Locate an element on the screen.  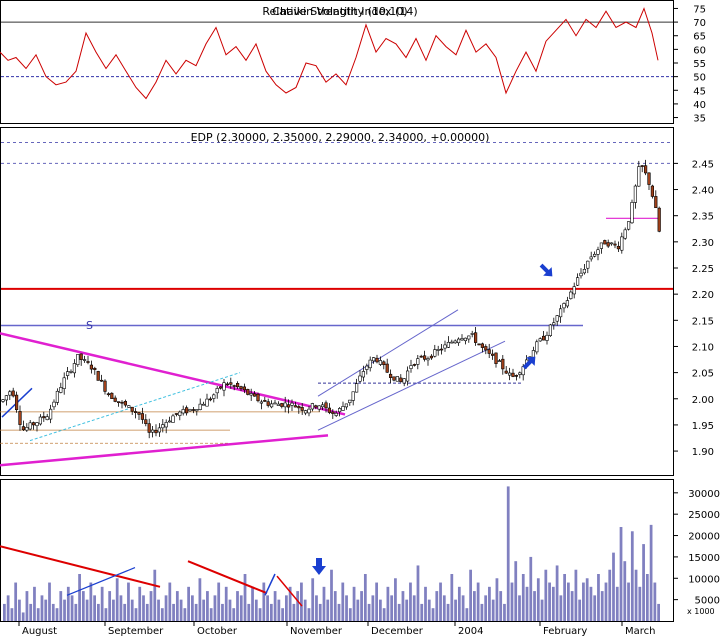
volume-unit-label: x 1000 is located at coordinates (701, 611).